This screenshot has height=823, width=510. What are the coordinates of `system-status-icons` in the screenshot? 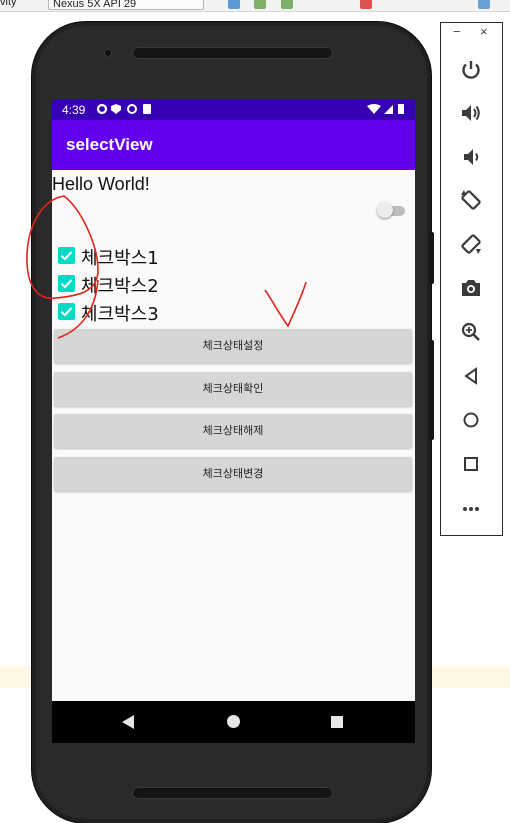 It's located at (387, 110).